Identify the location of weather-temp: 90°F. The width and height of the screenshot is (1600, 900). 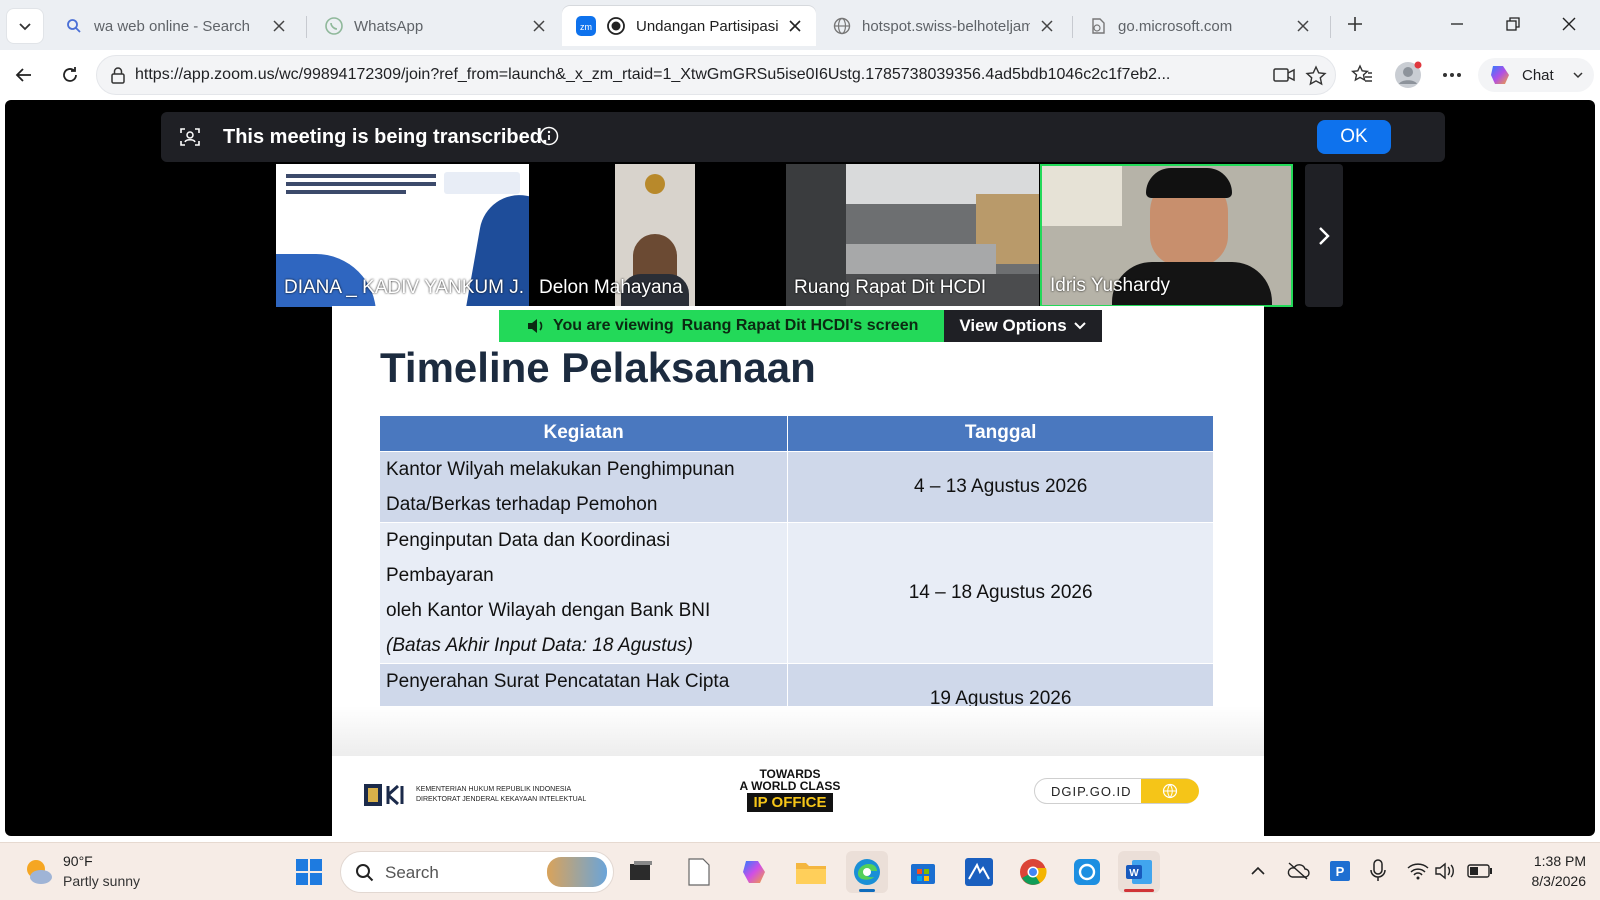
(78, 861).